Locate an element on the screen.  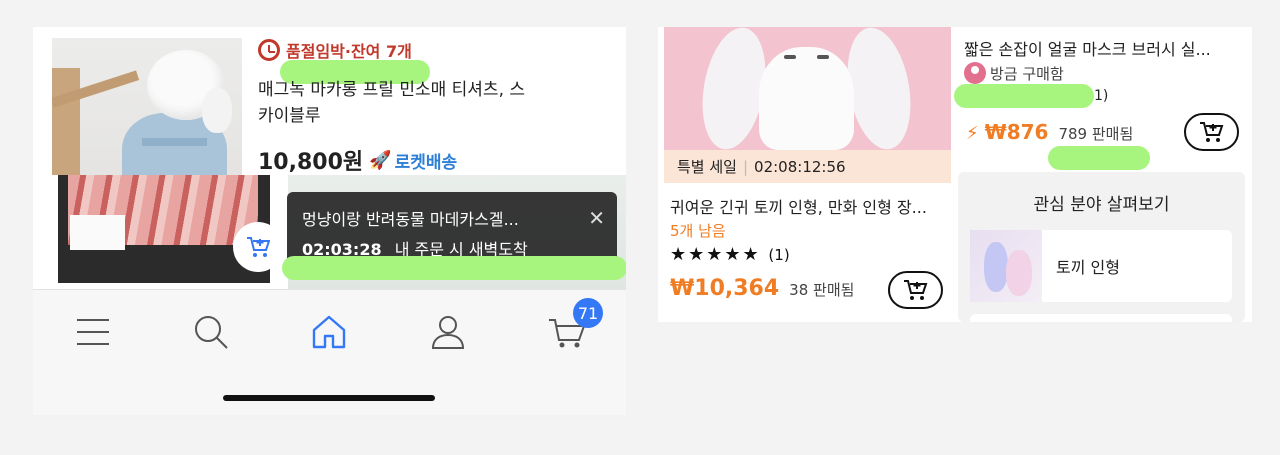
price-row: ₩10,364 38 판매됨 is located at coordinates (762, 288).